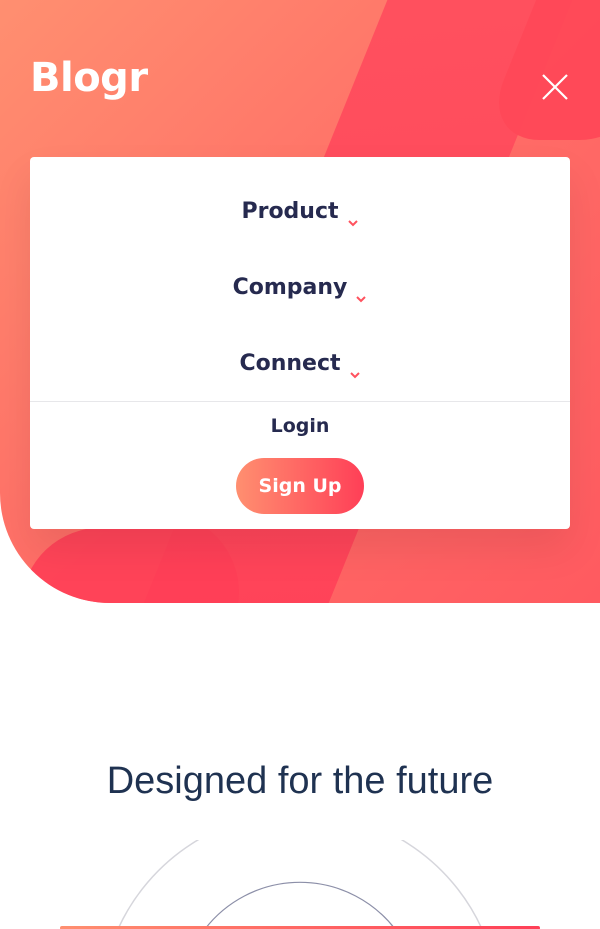 The width and height of the screenshot is (600, 929). Describe the element at coordinates (290, 211) in the screenshot. I see `menu-item-label: Product` at that location.